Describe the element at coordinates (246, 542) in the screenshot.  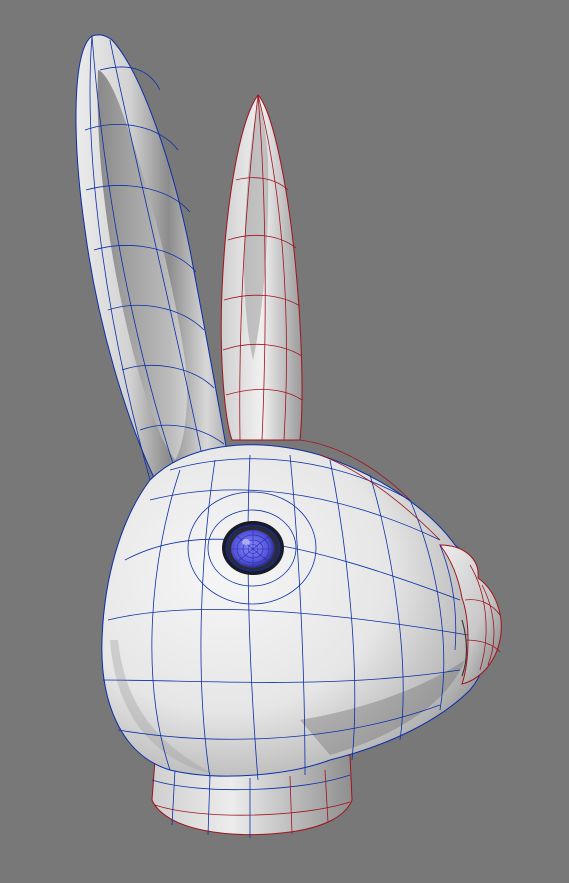
I see `eye-highlight` at that location.